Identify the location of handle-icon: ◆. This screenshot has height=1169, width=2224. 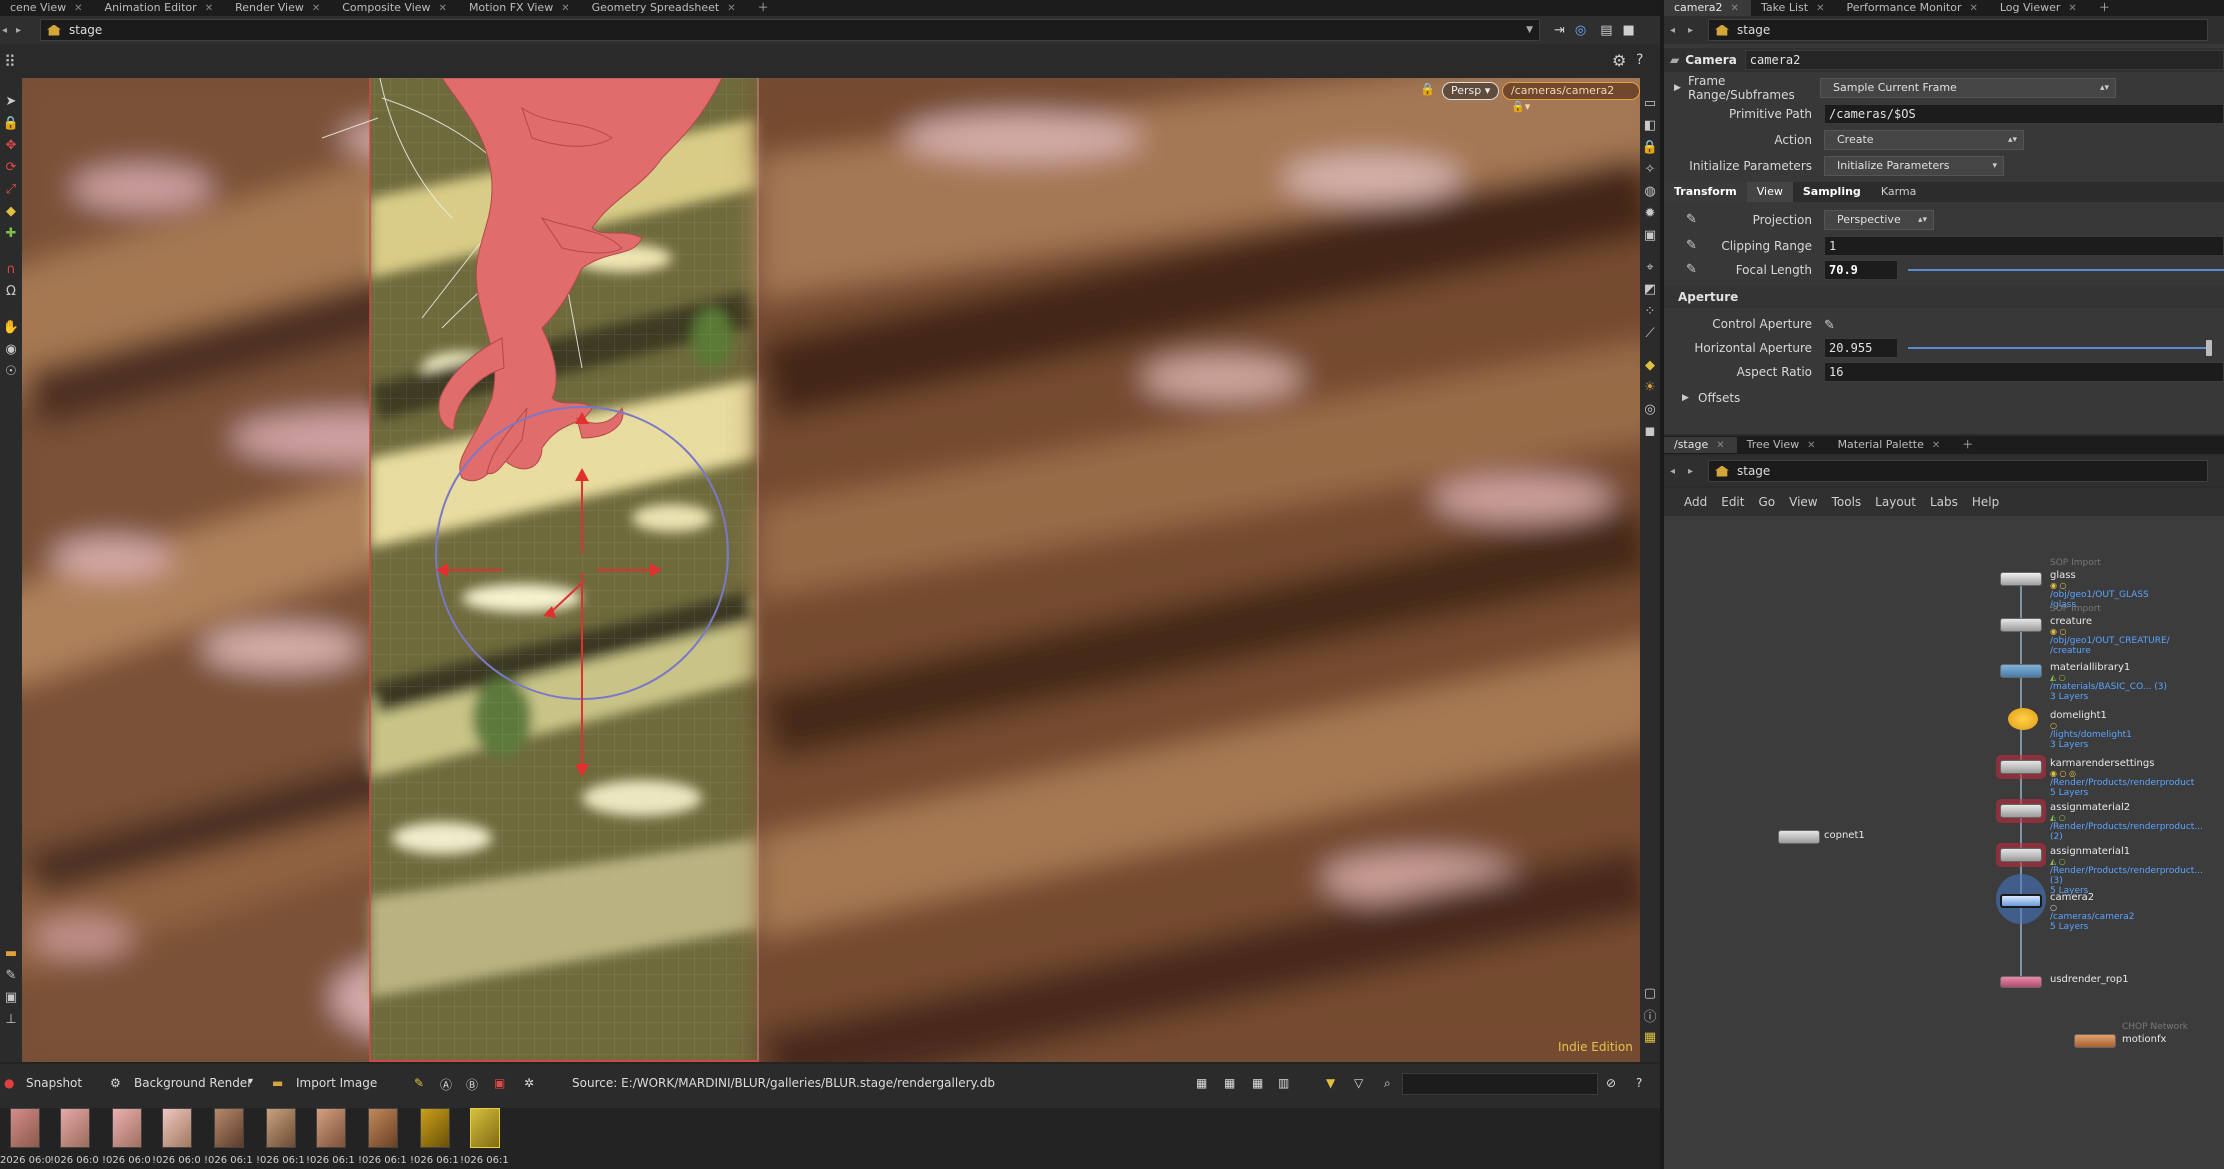
(11, 211).